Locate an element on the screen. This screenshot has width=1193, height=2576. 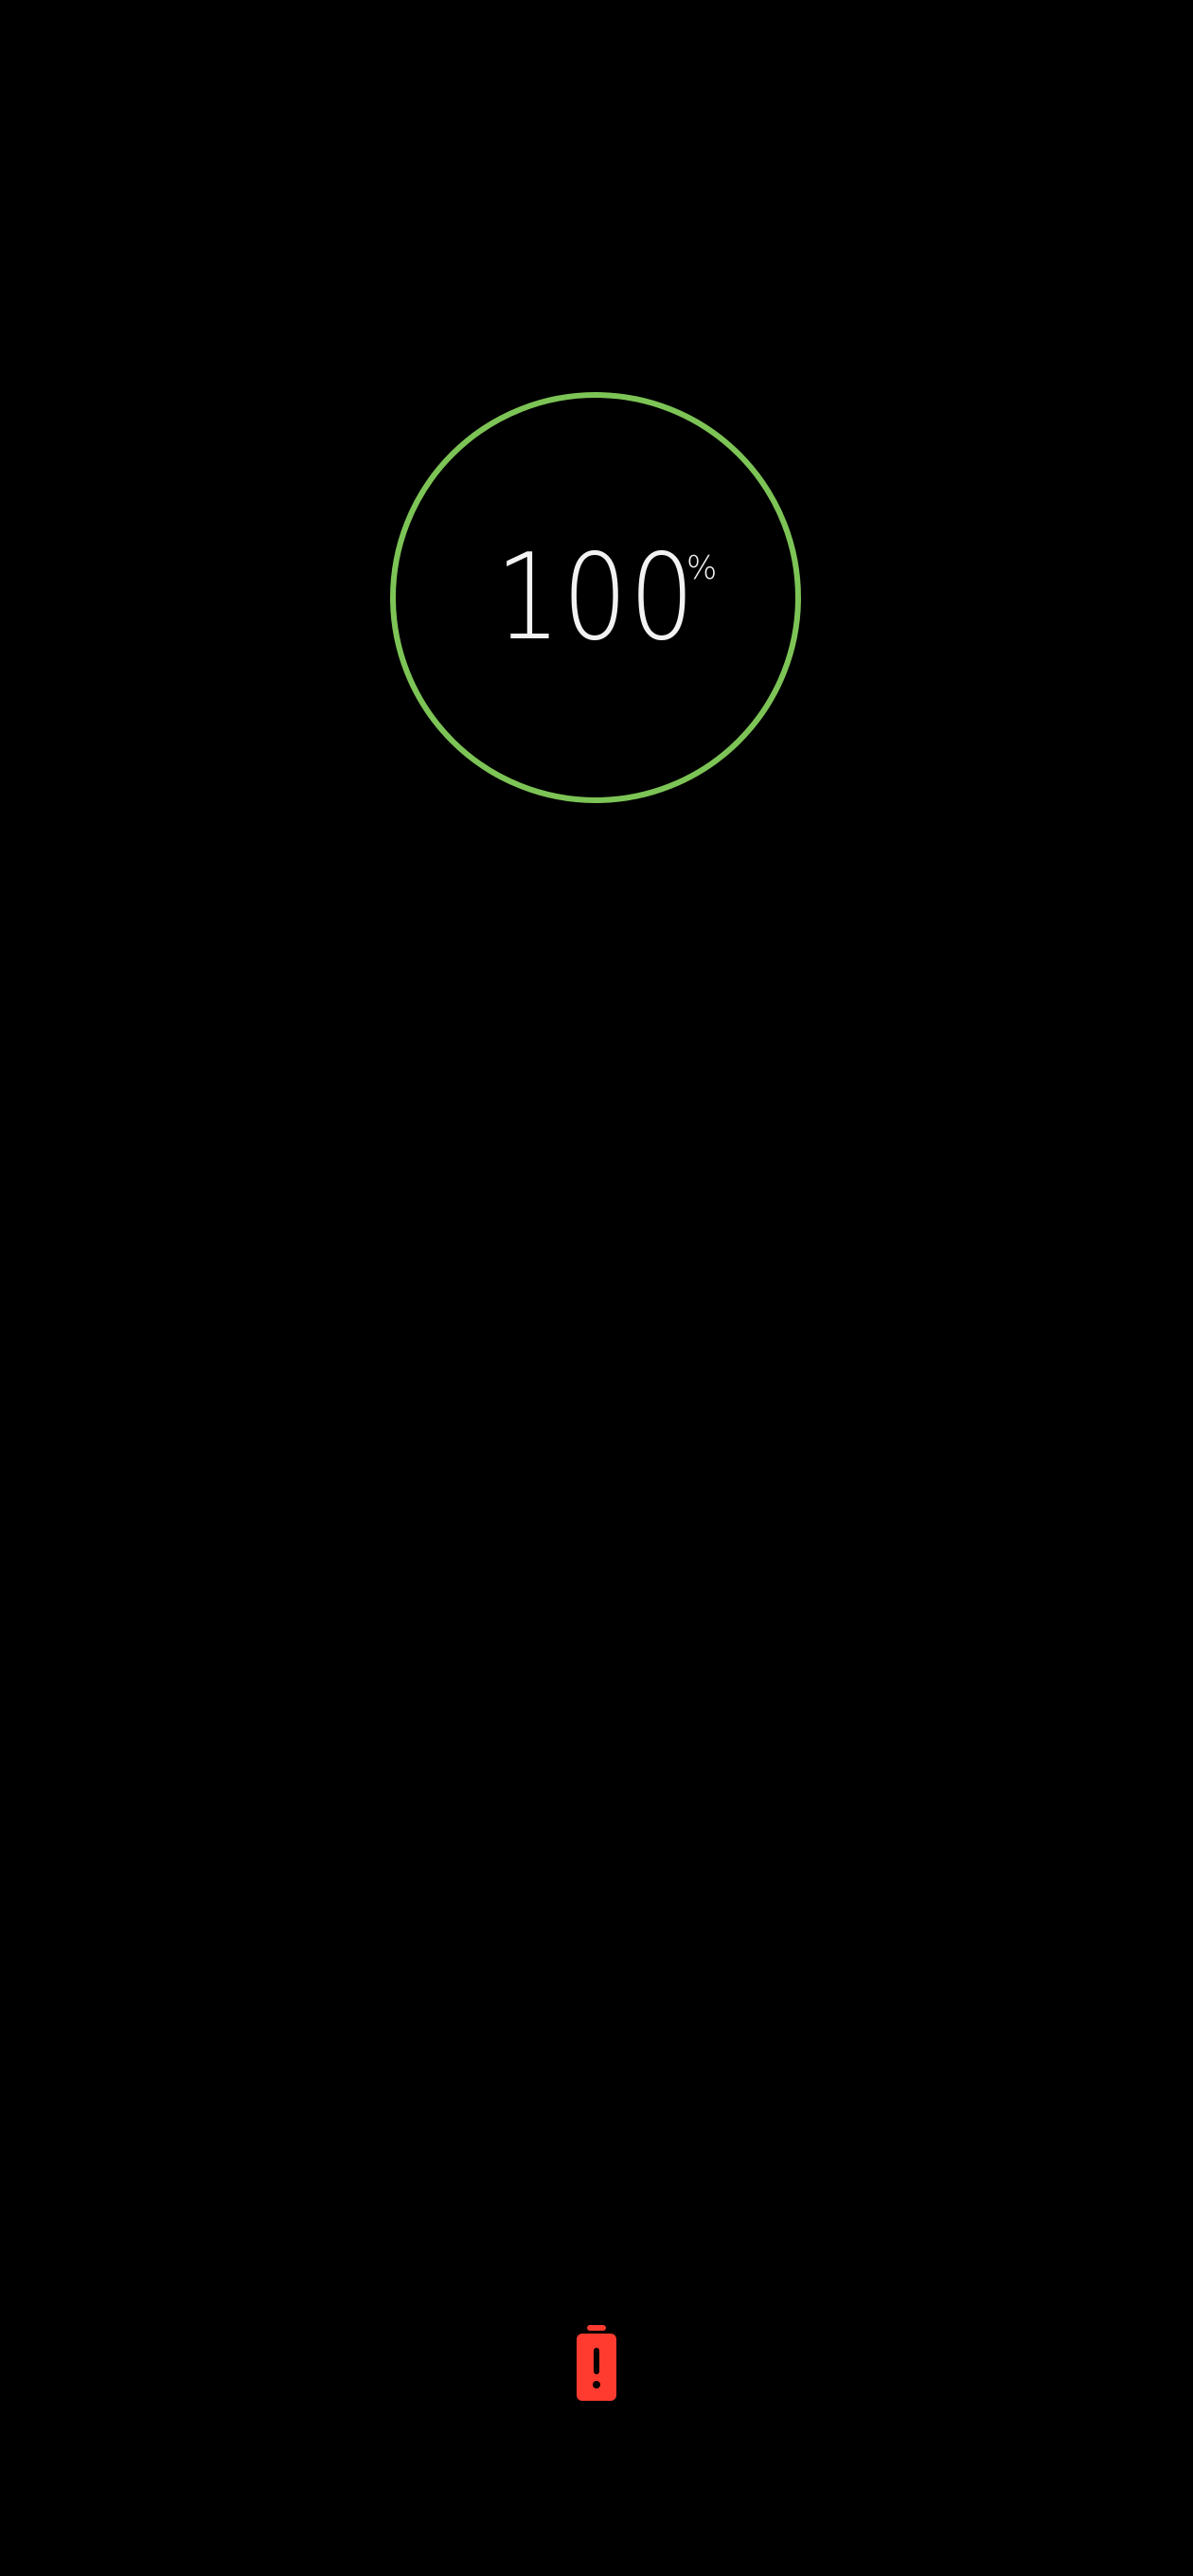
charge-indicator: 100 % is located at coordinates (595, 597).